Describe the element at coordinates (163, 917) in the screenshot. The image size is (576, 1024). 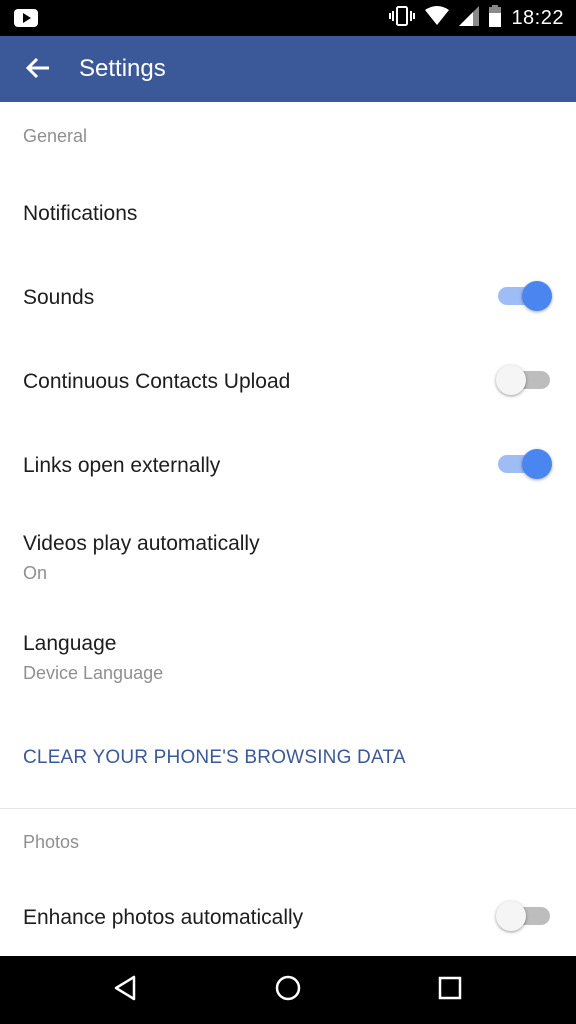
I see `enhance-photos-label: Enhance photos automatically` at that location.